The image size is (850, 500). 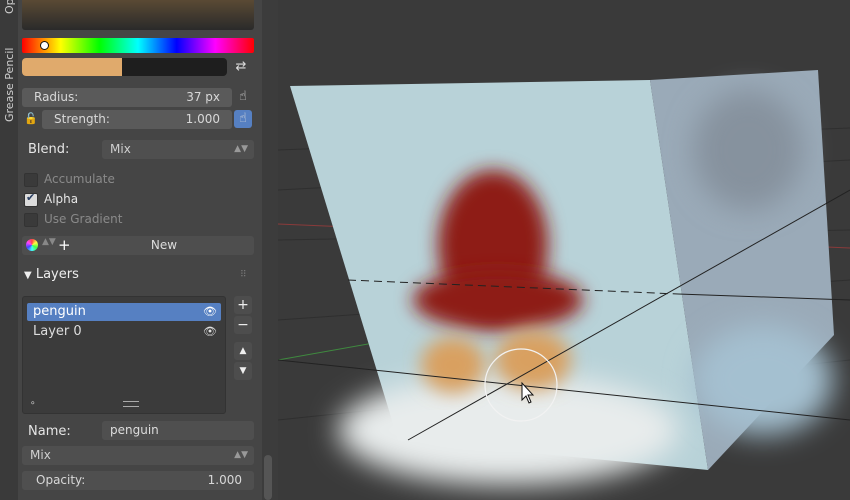 I want to click on radius-pressure-icon: ☝, so click(x=243, y=97).